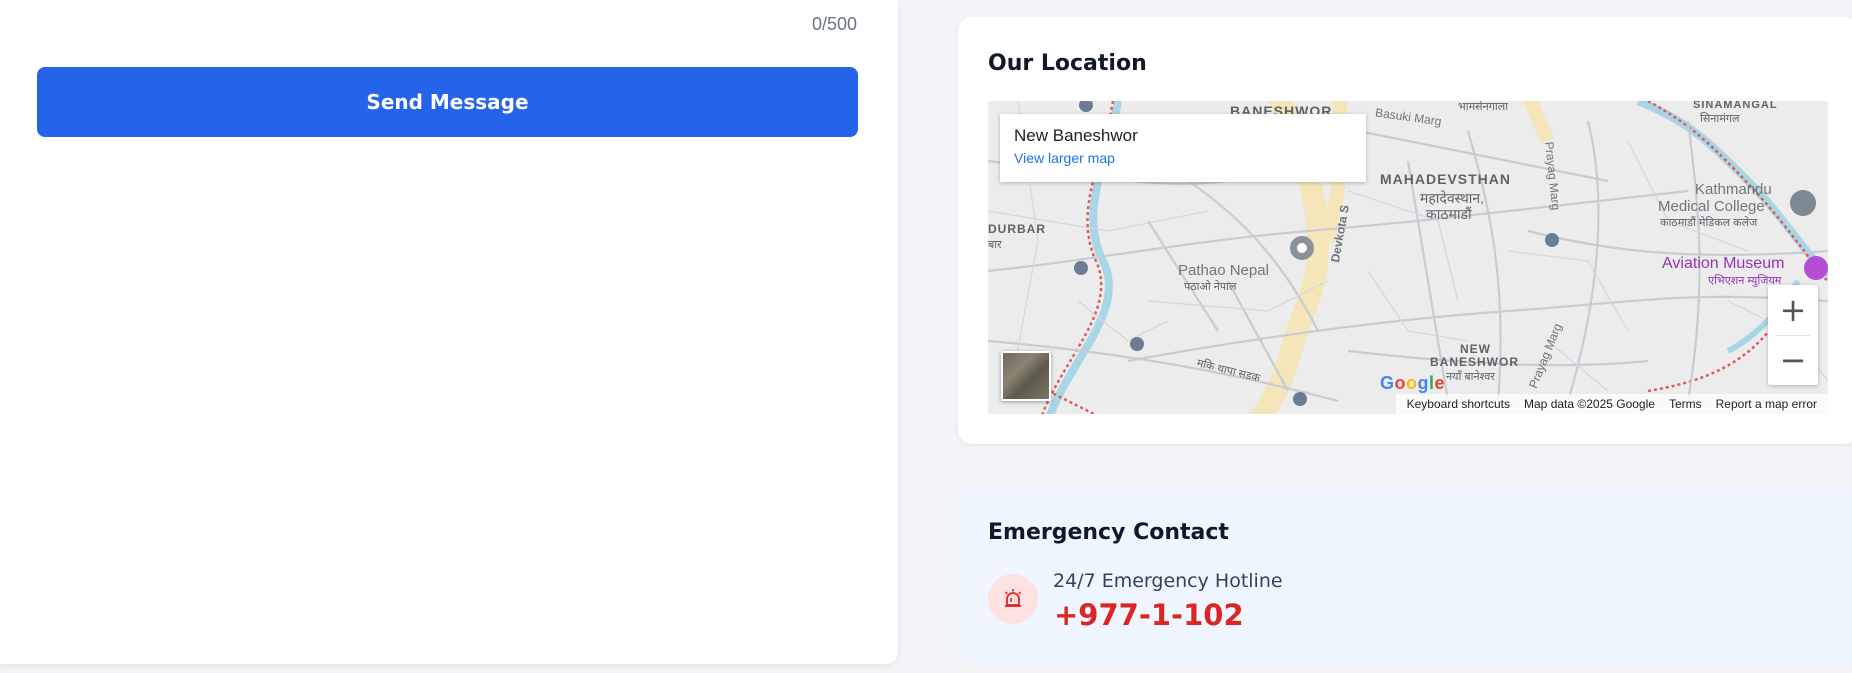 This screenshot has height=673, width=1852. Describe the element at coordinates (1475, 349) in the screenshot. I see `map-label-new-1: NEW` at that location.